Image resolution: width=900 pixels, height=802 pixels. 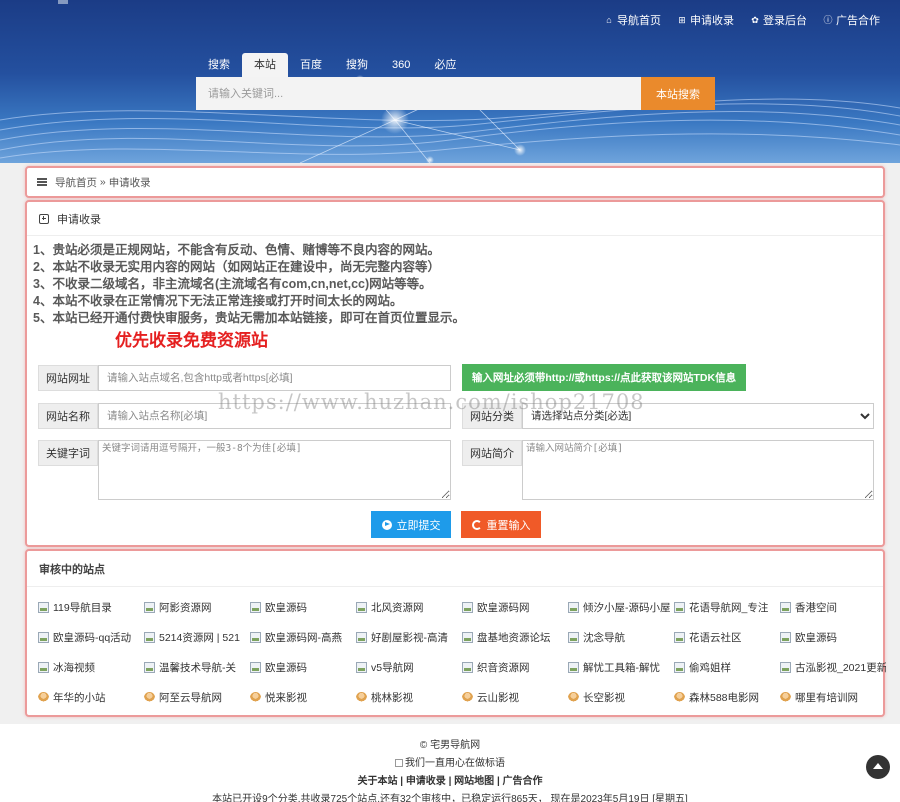 I want to click on pending-site-link: 欧皇源码-qq活动, so click(x=91, y=637).